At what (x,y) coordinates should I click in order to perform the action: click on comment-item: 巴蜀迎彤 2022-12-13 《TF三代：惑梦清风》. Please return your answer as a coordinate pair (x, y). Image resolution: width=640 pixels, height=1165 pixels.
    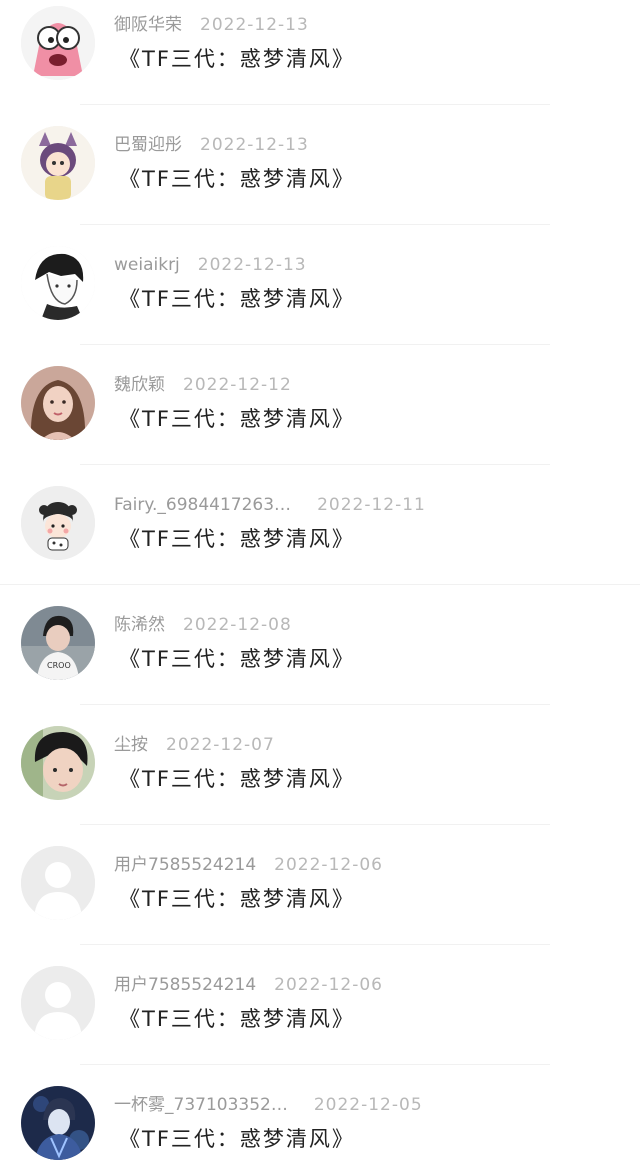
    Looking at the image, I should click on (320, 180).